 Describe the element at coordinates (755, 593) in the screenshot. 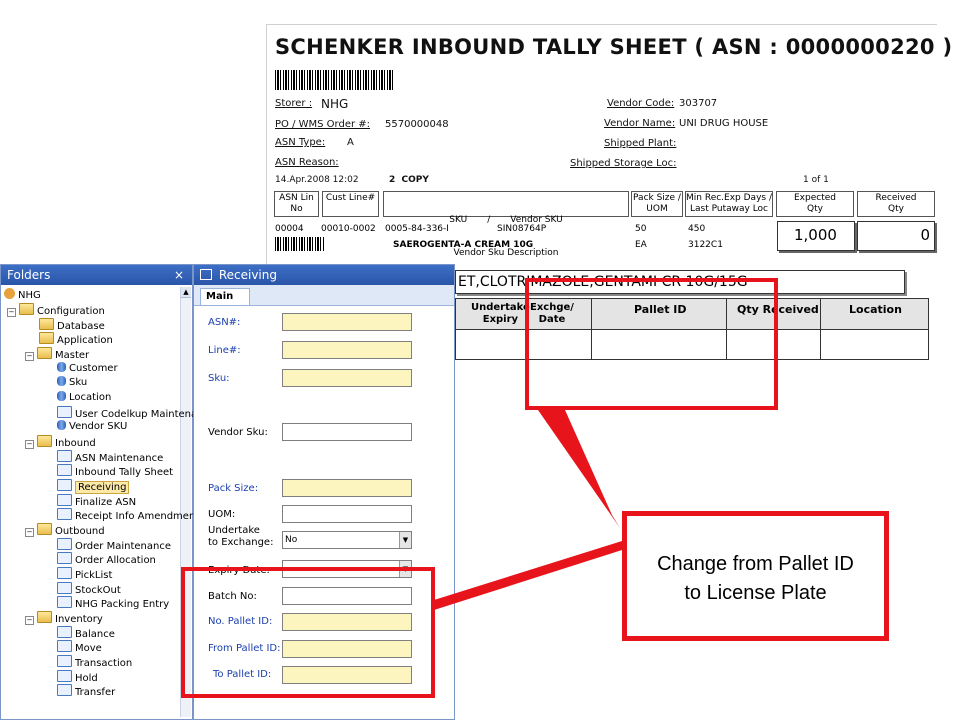

I see `callout-line-2: to License Plate` at that location.